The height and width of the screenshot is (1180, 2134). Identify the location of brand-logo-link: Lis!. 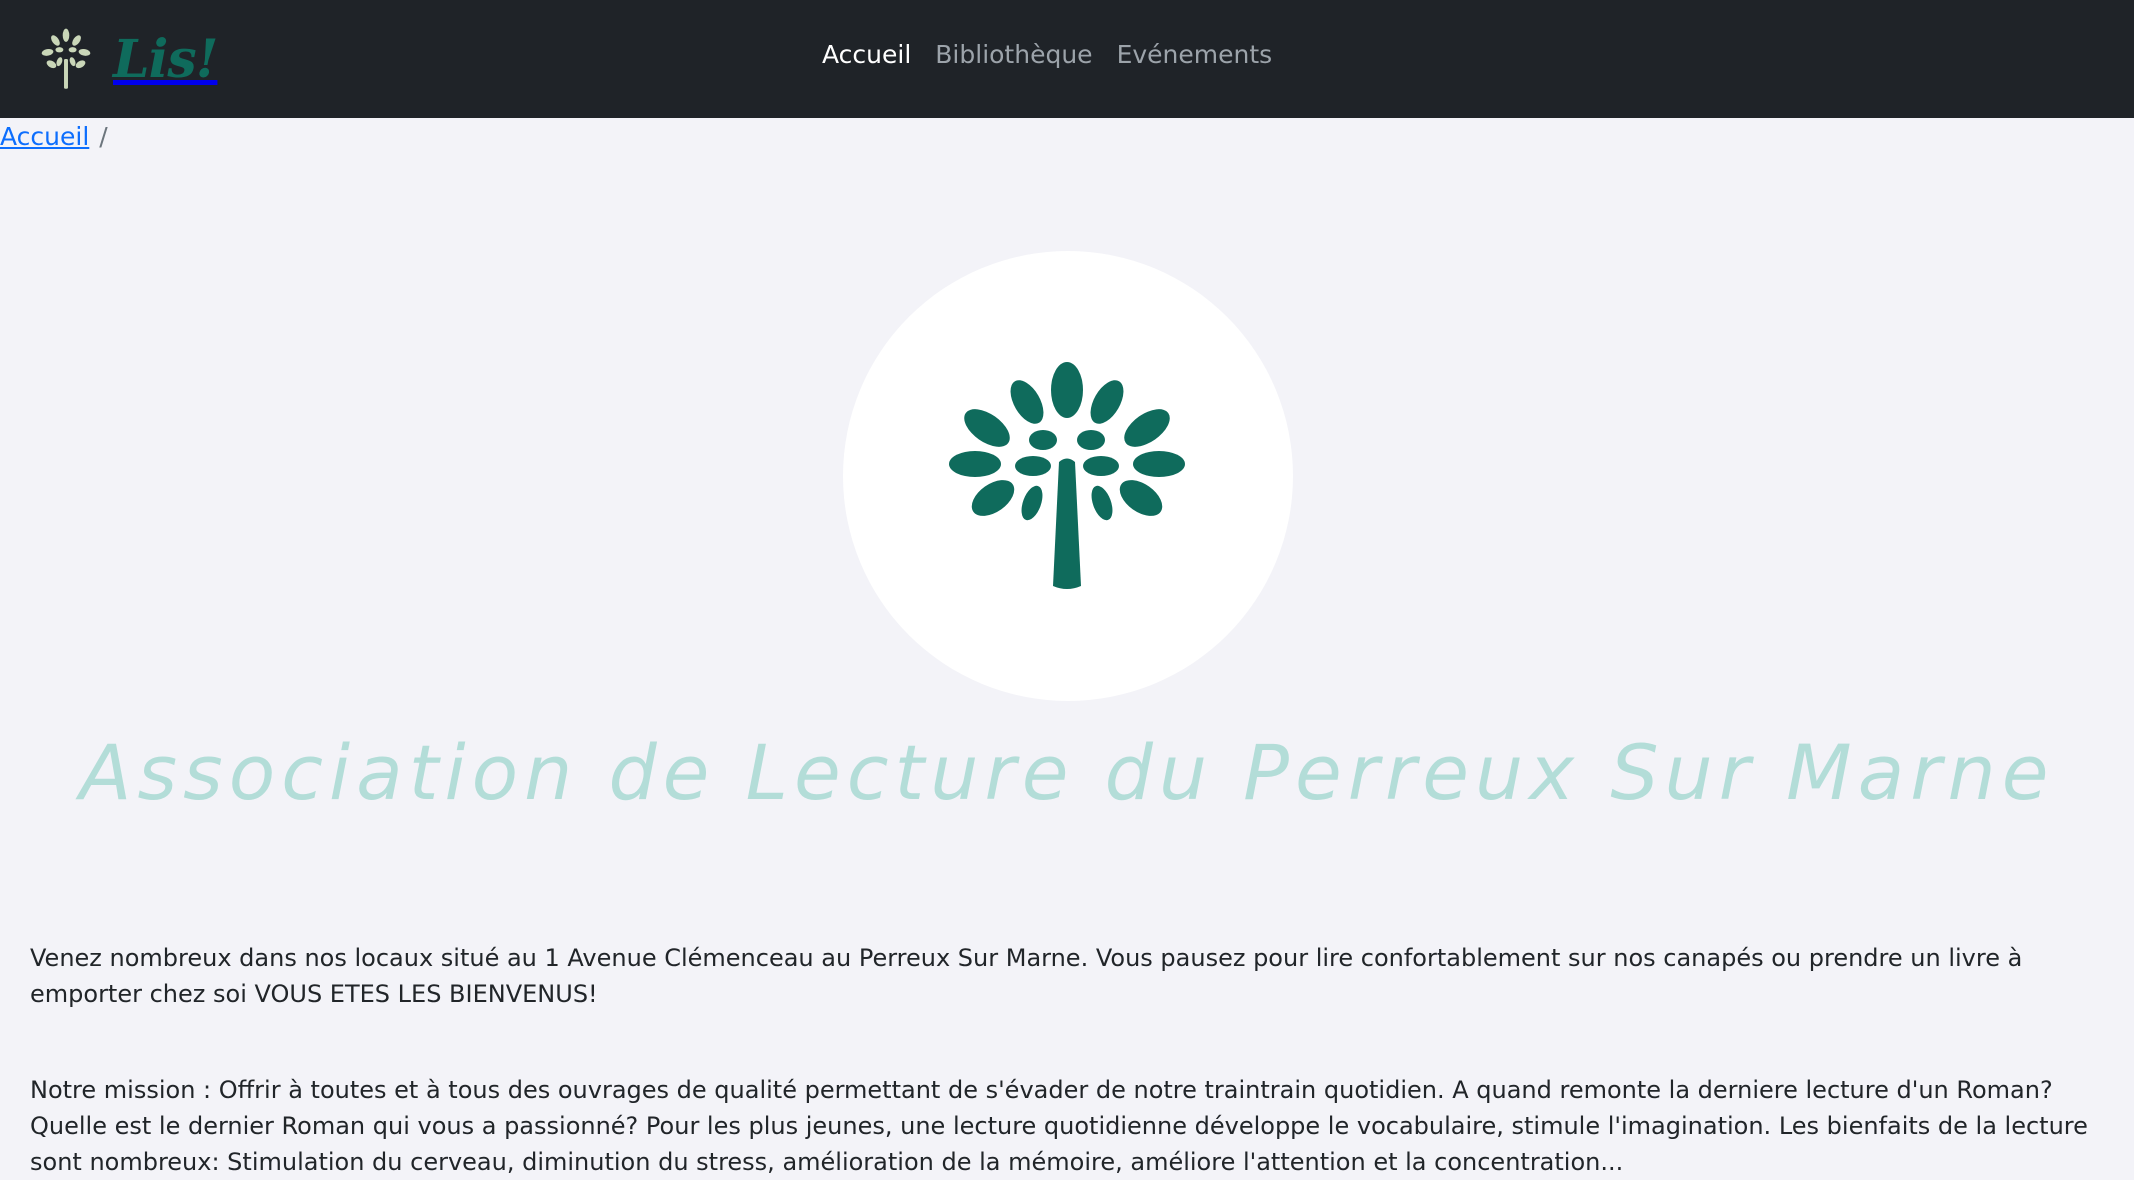
(125, 59).